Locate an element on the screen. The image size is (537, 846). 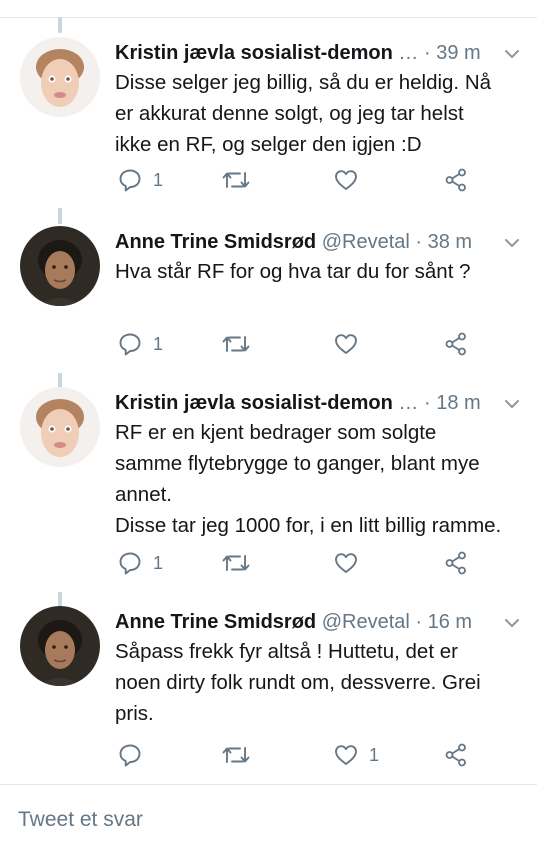
reply-box-divider is located at coordinates (268, 784).